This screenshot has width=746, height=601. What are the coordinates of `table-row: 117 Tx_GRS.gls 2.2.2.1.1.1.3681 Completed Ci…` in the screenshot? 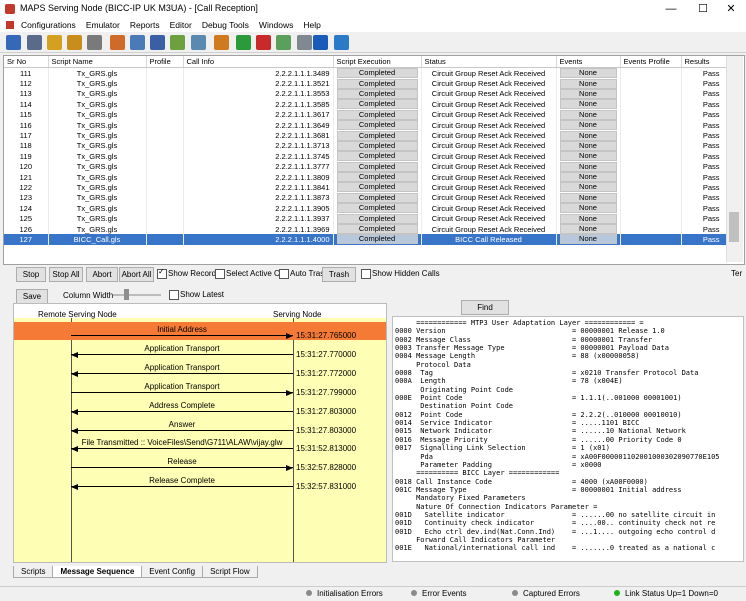 It's located at (368, 135).